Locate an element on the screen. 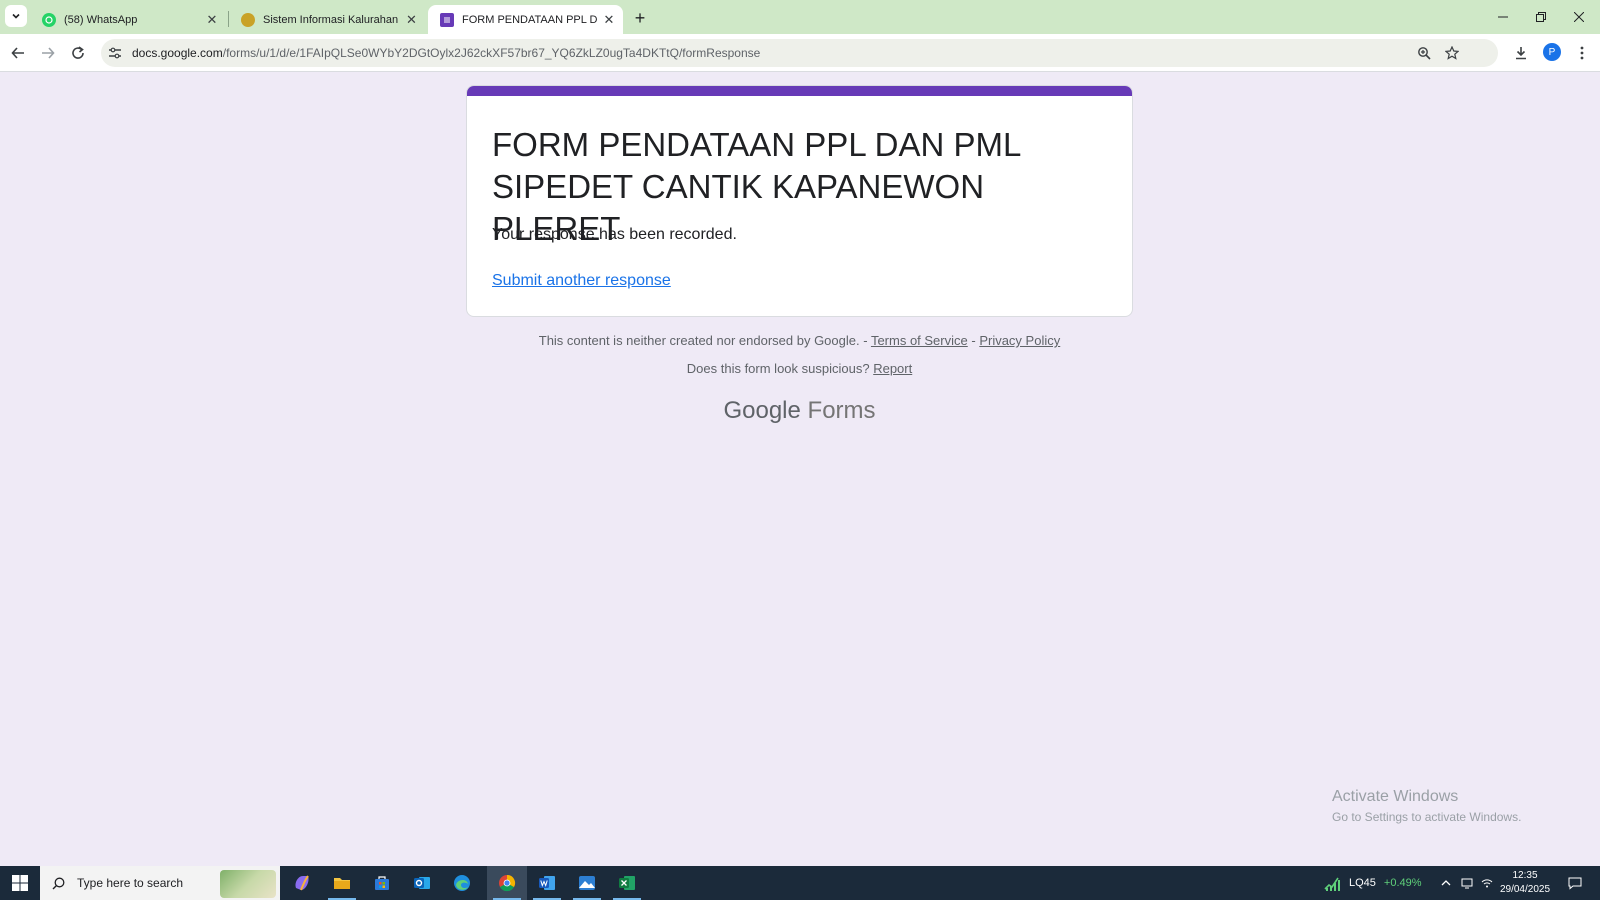 Image resolution: width=1600 pixels, height=900 pixels. terms-of-service-link: Terms of Service is located at coordinates (919, 340).